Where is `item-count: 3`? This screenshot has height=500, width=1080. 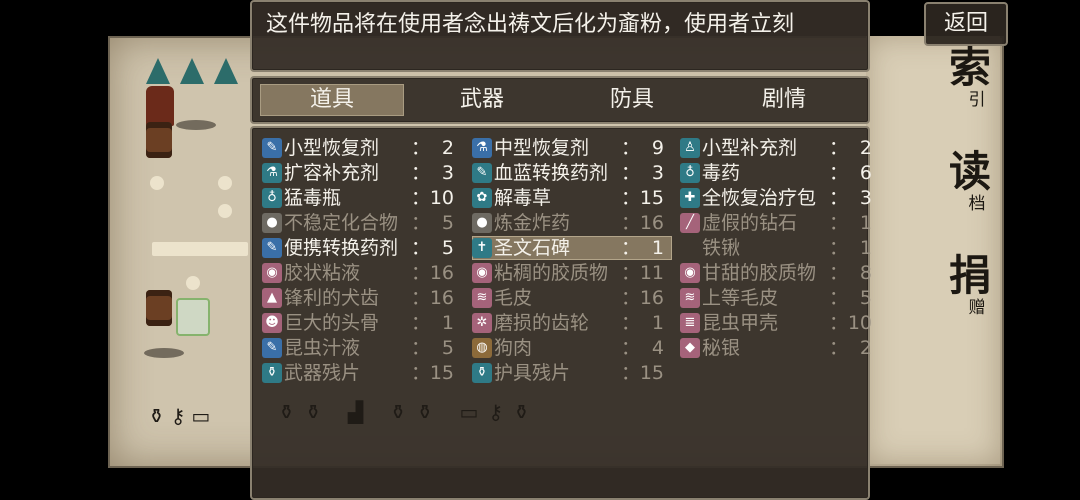
item-count: 3 is located at coordinates (865, 198).